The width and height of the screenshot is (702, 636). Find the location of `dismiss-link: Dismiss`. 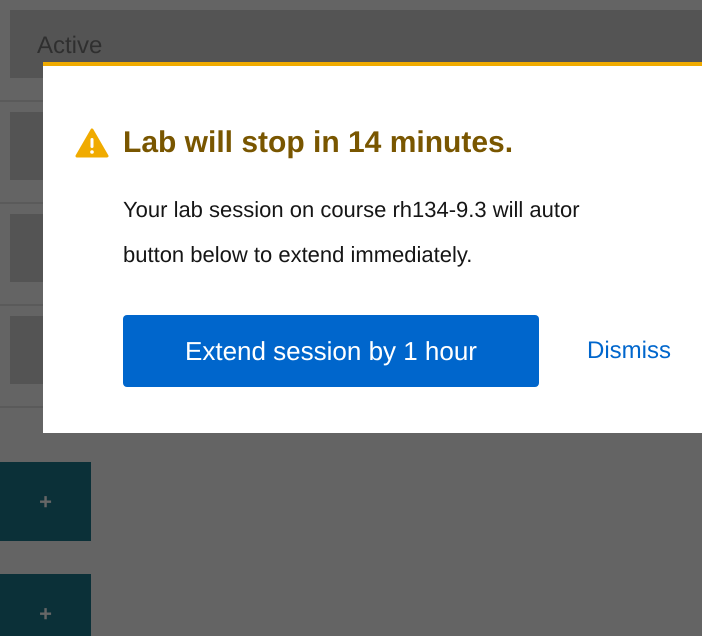

dismiss-link: Dismiss is located at coordinates (629, 351).